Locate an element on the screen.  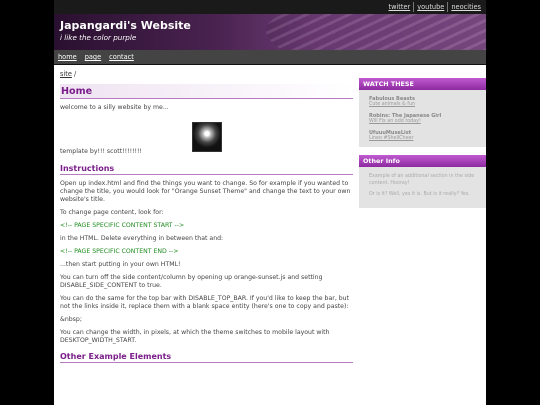
list-item-link: Will Fix an odd today! is located at coordinates (424, 121).